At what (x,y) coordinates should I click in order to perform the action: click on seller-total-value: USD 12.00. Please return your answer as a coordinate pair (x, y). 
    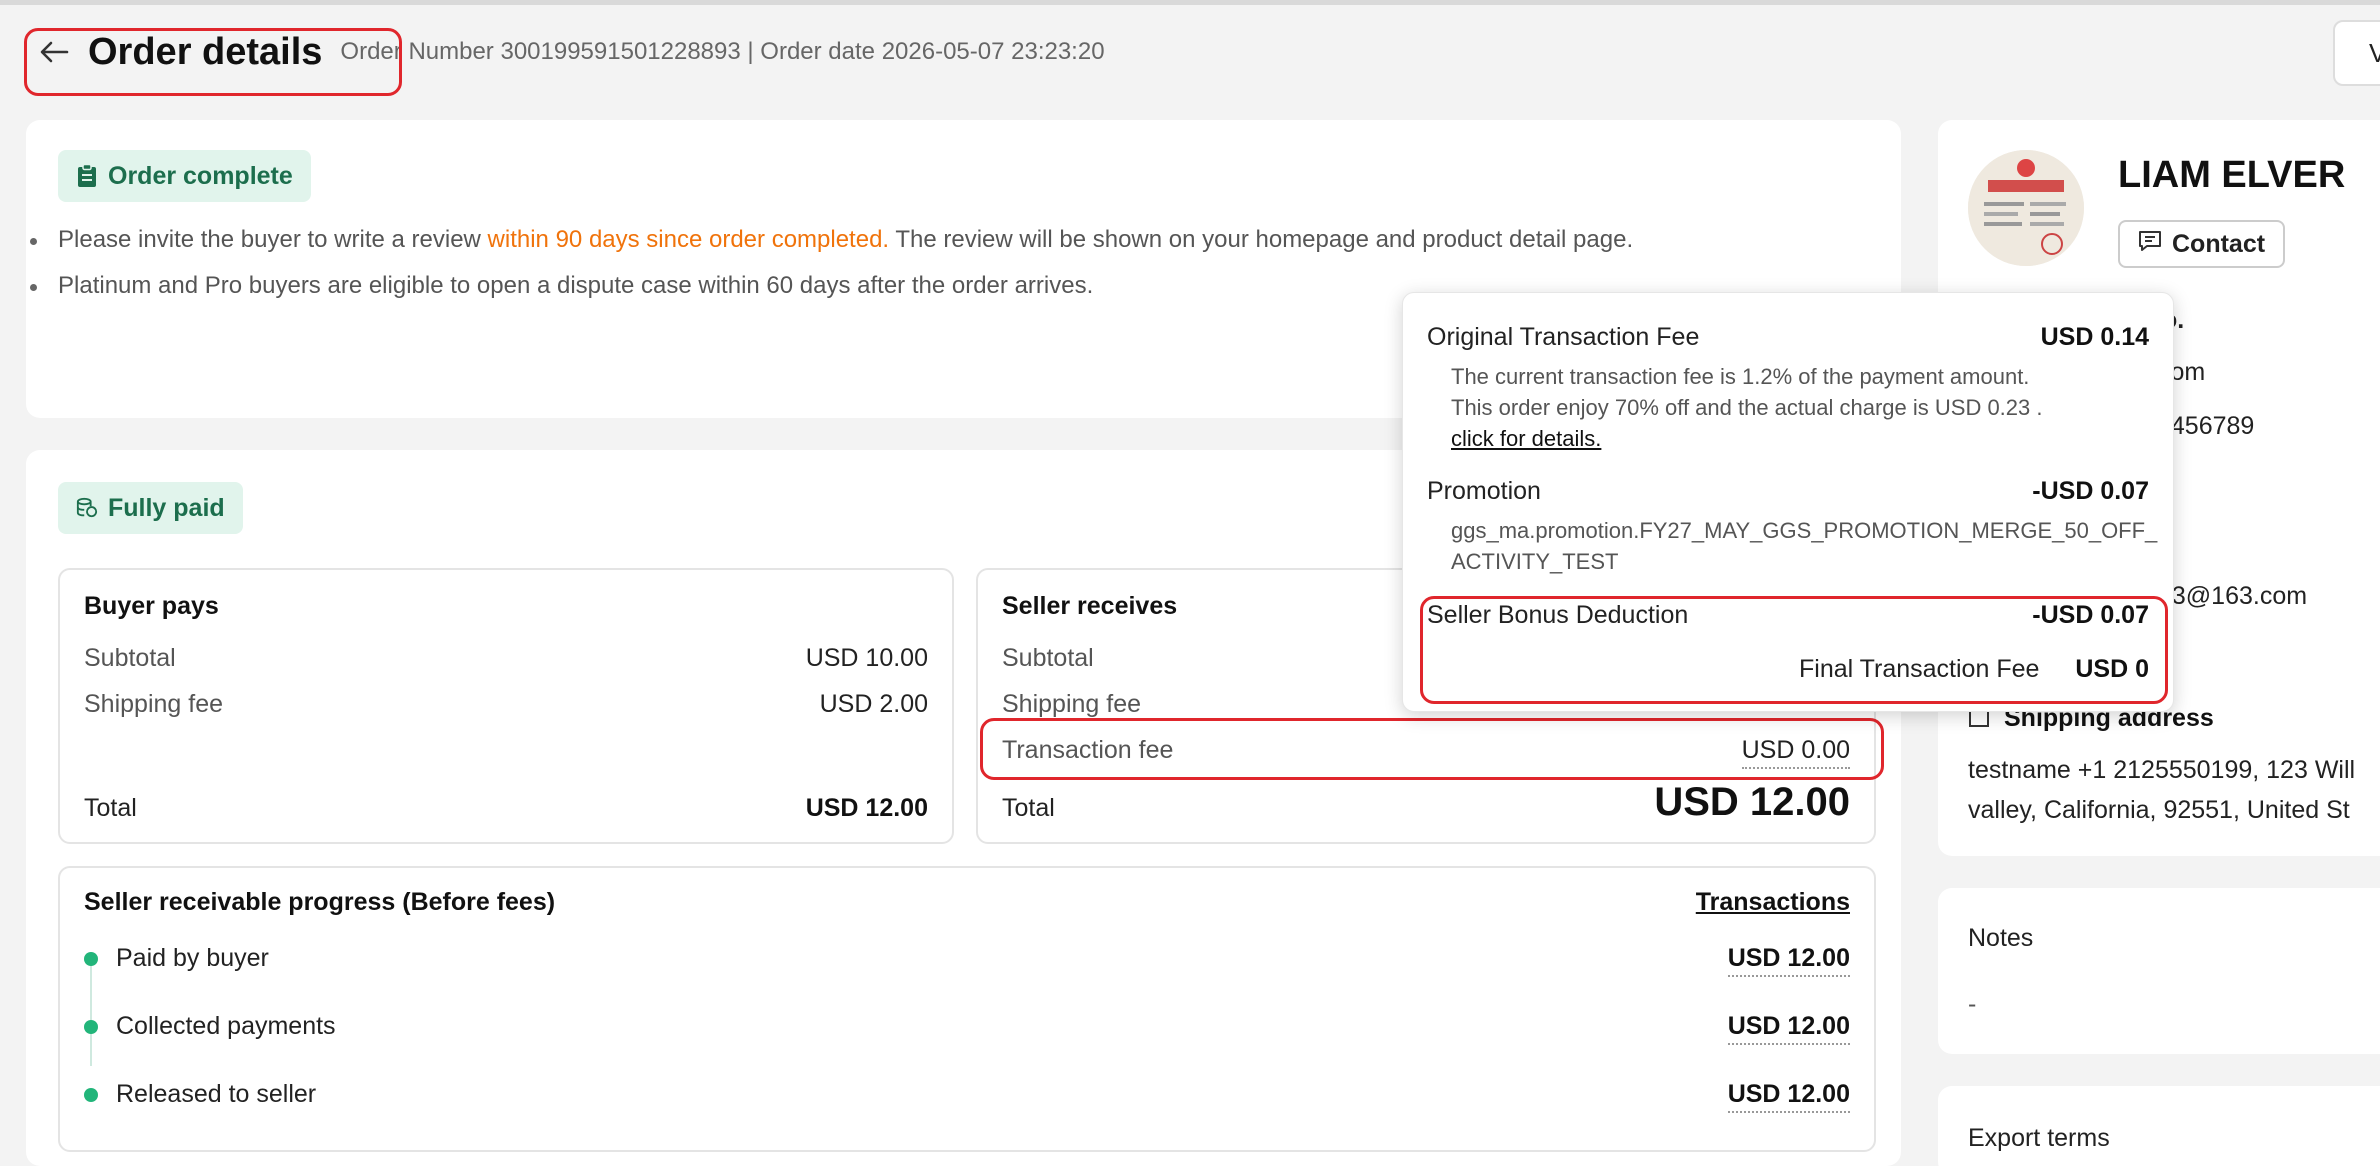
    Looking at the image, I should click on (1752, 802).